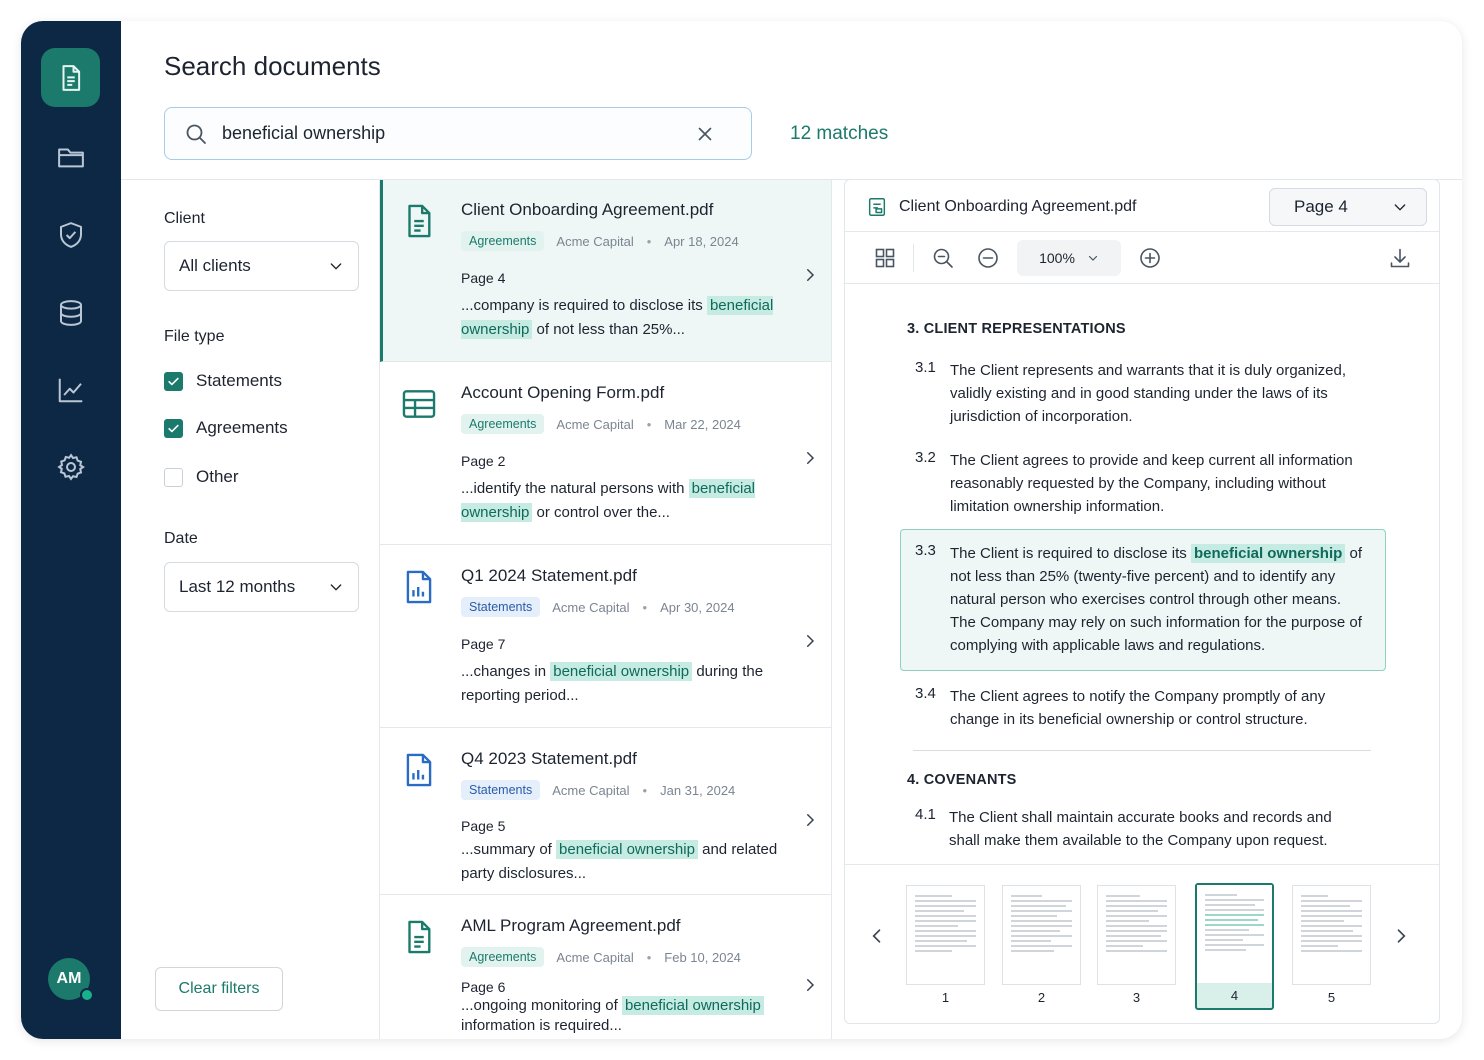  What do you see at coordinates (1136, 948) in the screenshot?
I see `page-thumbnail: 3` at bounding box center [1136, 948].